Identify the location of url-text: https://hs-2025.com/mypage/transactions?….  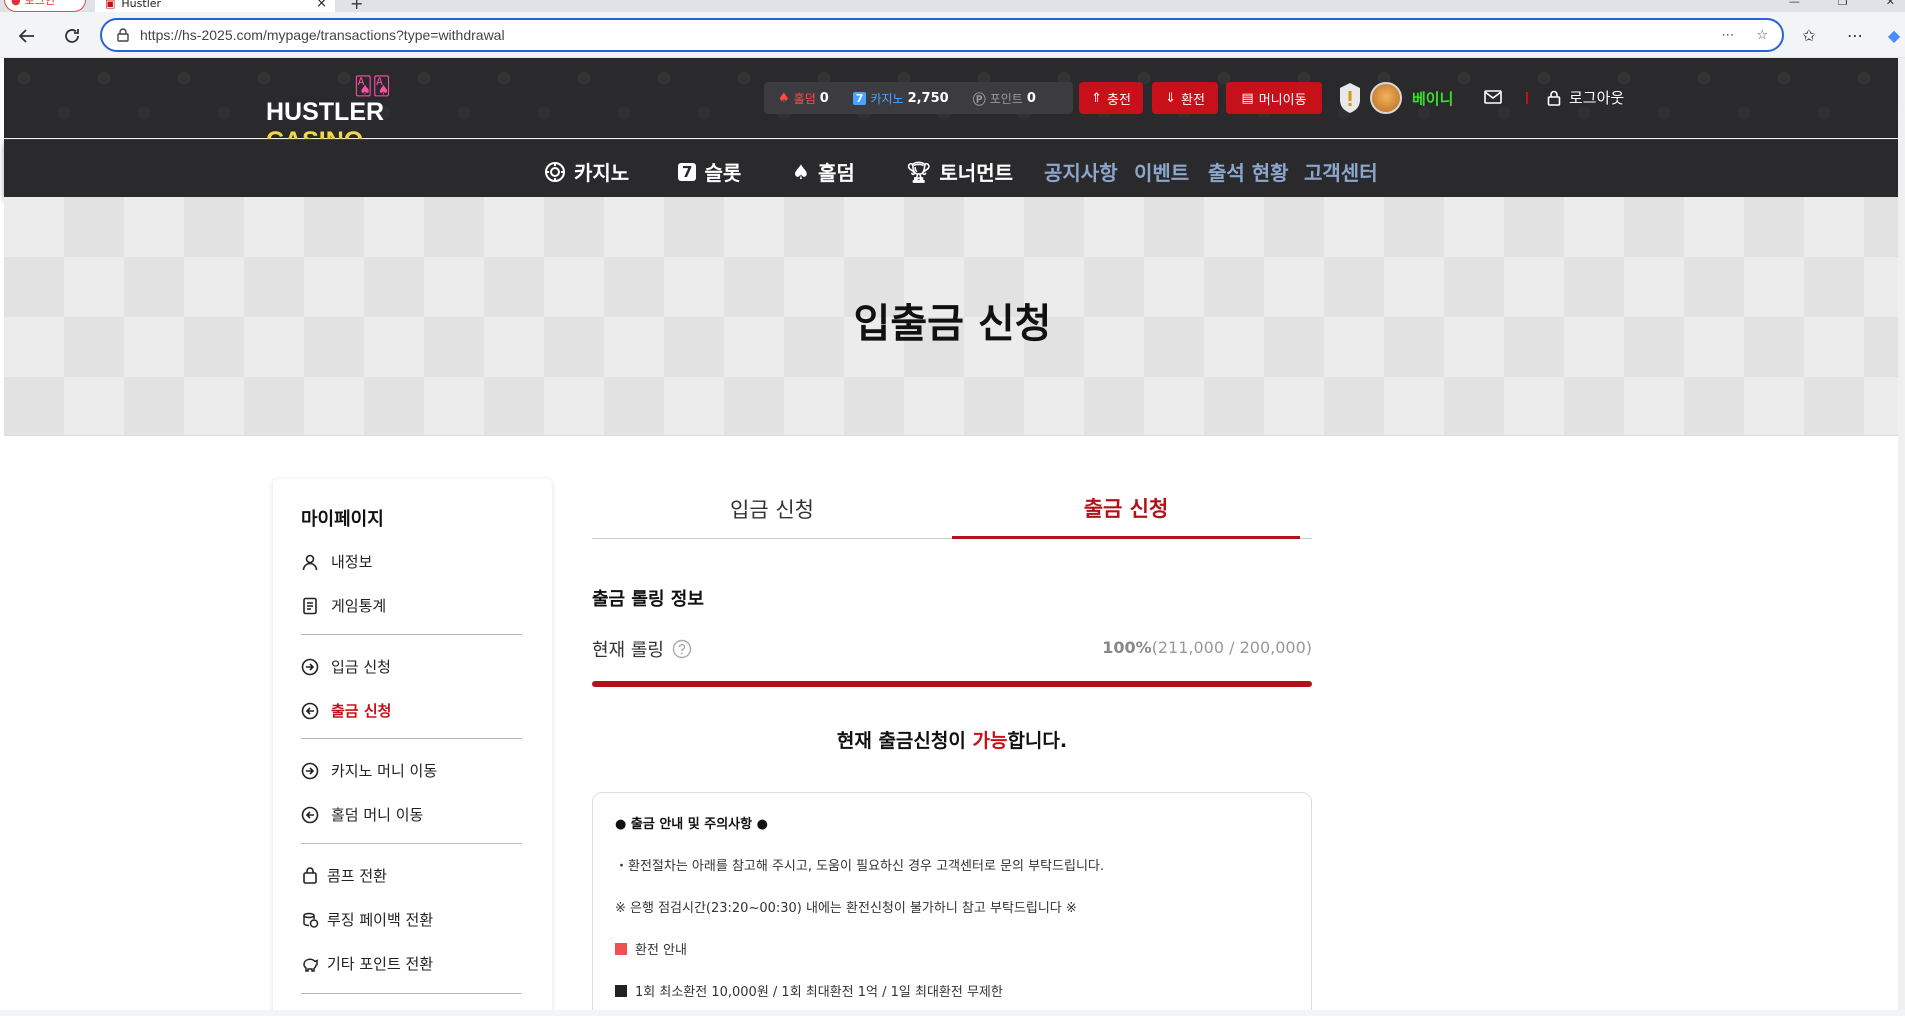
(322, 35).